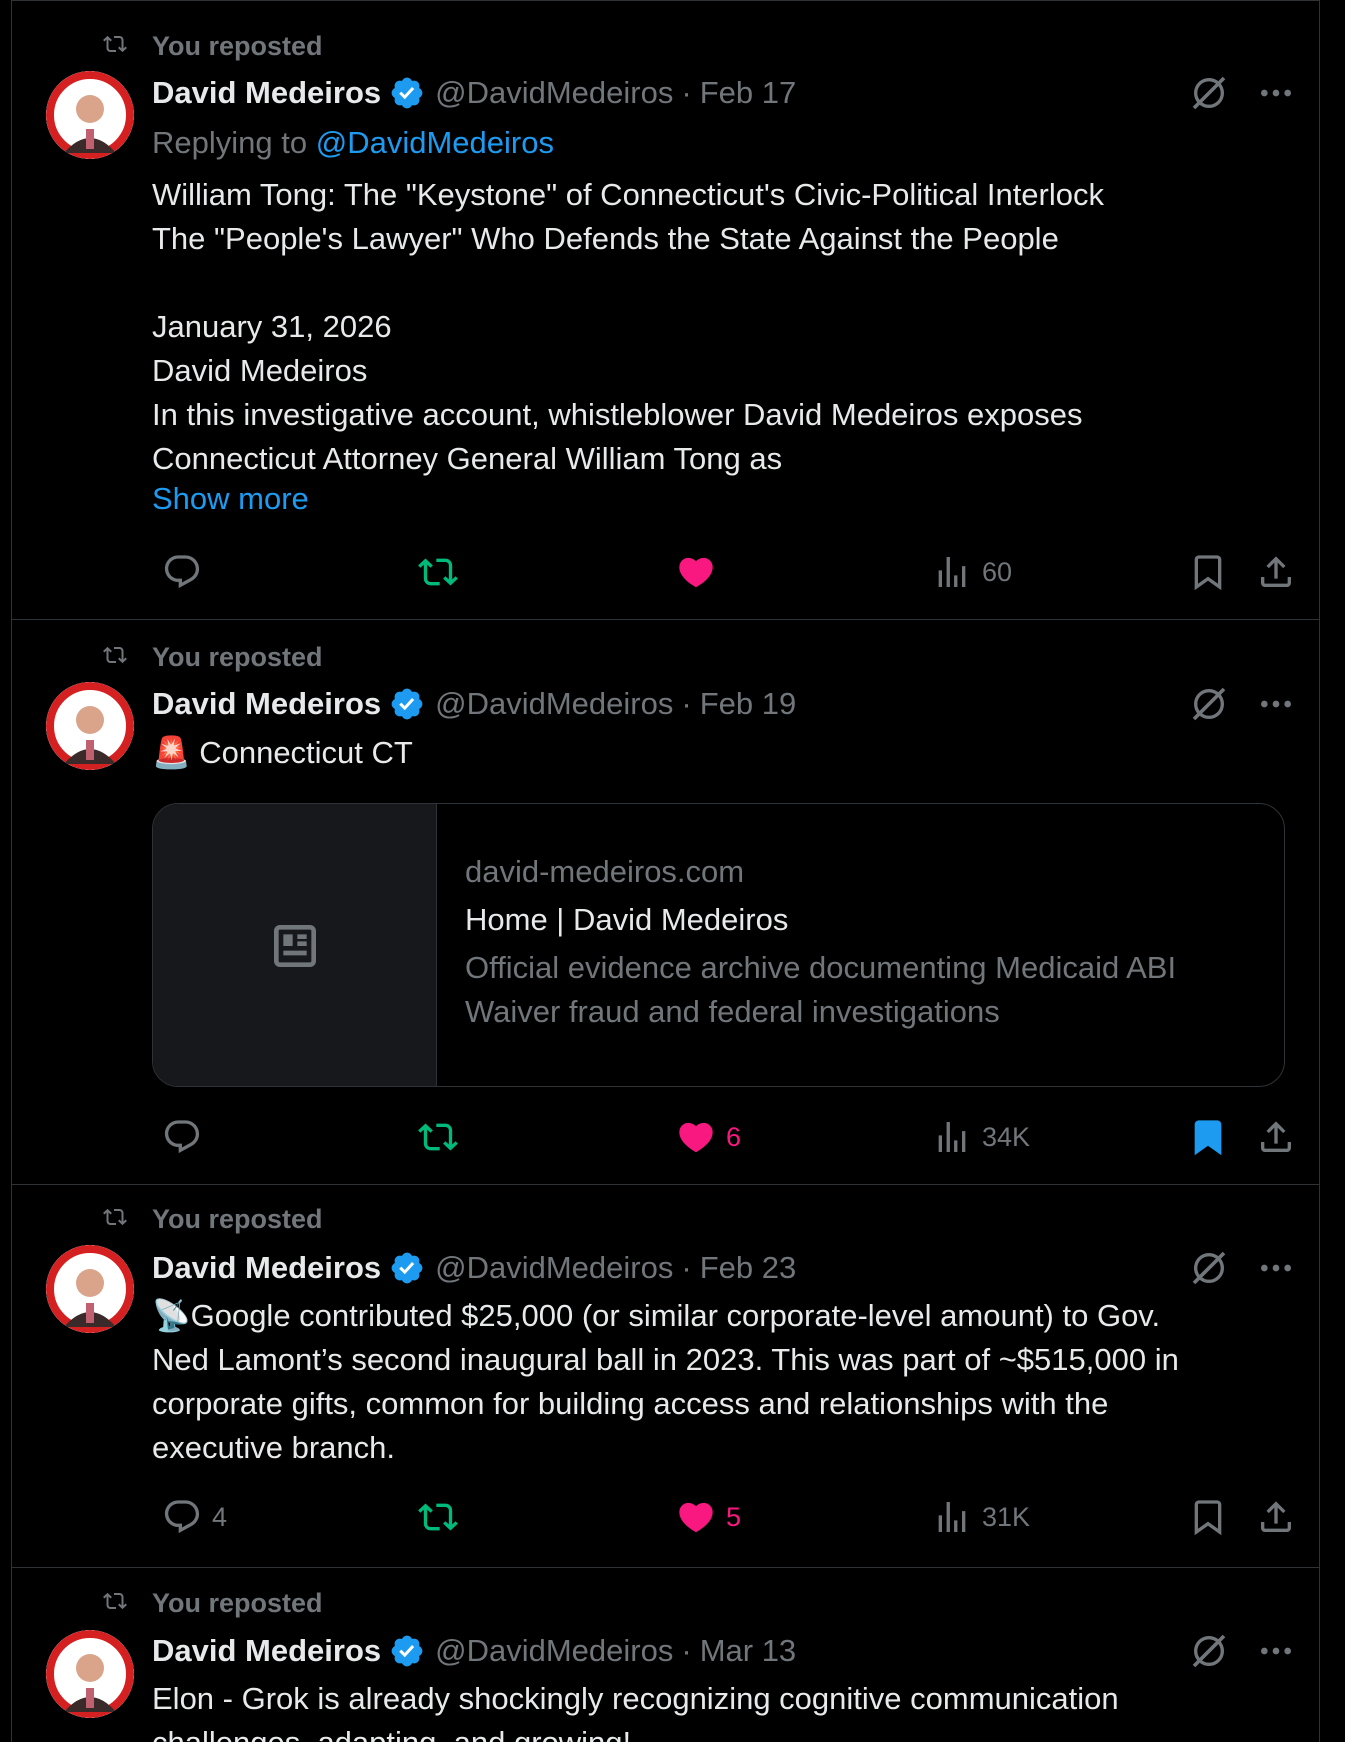  I want to click on like-count: 5, so click(734, 1516).